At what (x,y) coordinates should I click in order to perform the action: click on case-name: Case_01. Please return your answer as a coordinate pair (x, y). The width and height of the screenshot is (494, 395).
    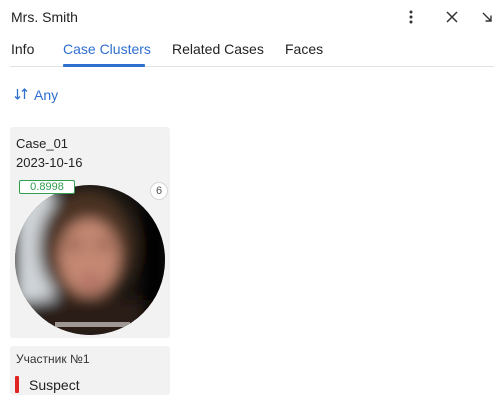
    Looking at the image, I should click on (42, 143).